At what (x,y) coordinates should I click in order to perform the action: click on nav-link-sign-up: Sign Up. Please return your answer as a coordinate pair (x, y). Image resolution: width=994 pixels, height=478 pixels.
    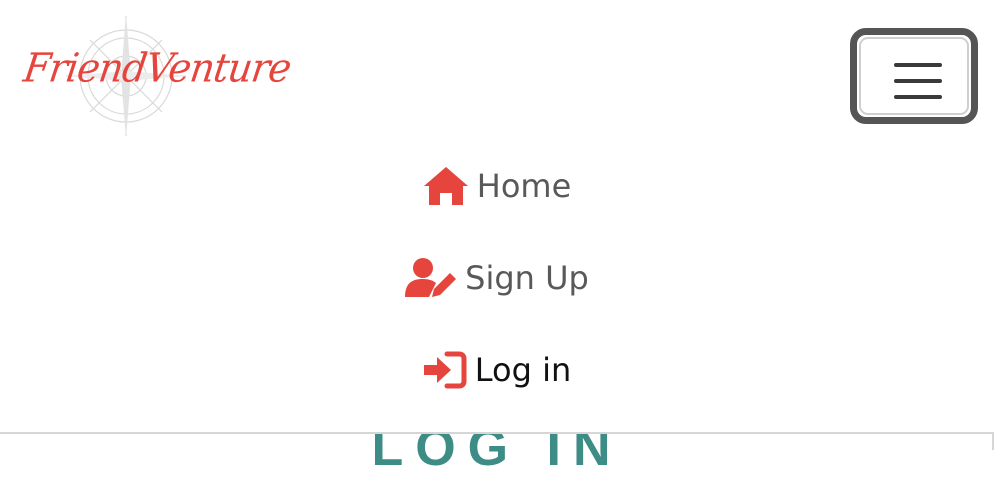
    Looking at the image, I should click on (497, 278).